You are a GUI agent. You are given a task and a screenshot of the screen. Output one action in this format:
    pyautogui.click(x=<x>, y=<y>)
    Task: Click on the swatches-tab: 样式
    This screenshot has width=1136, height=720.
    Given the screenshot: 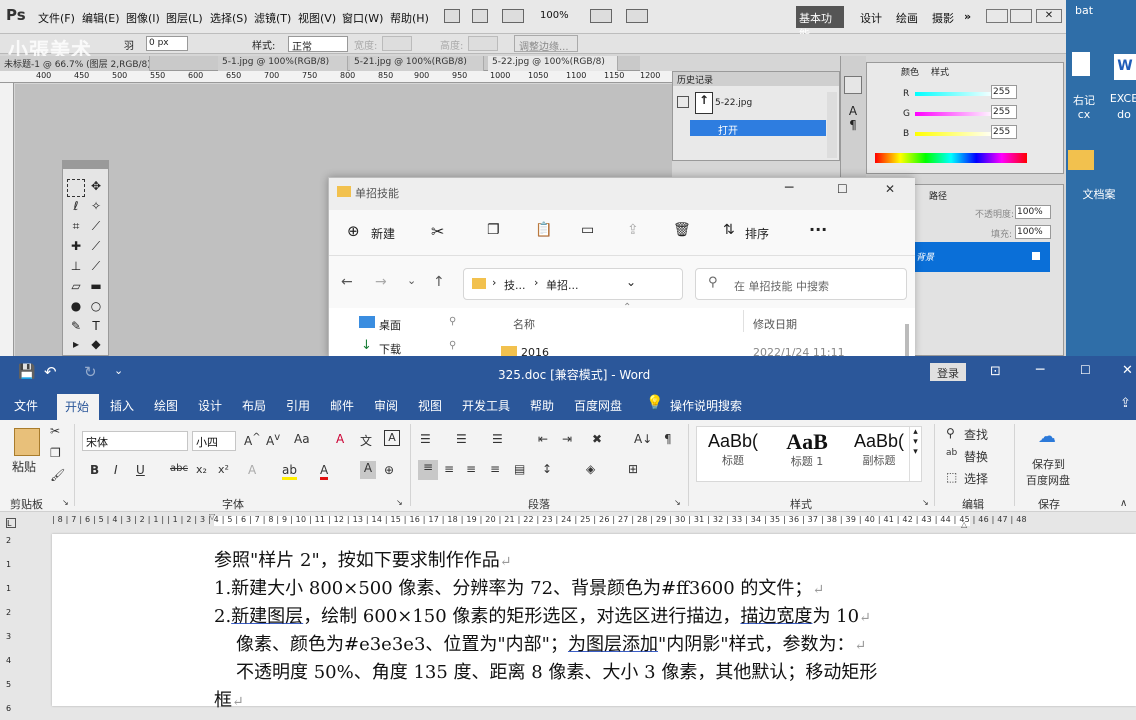 What is the action you would take?
    pyautogui.click(x=940, y=71)
    